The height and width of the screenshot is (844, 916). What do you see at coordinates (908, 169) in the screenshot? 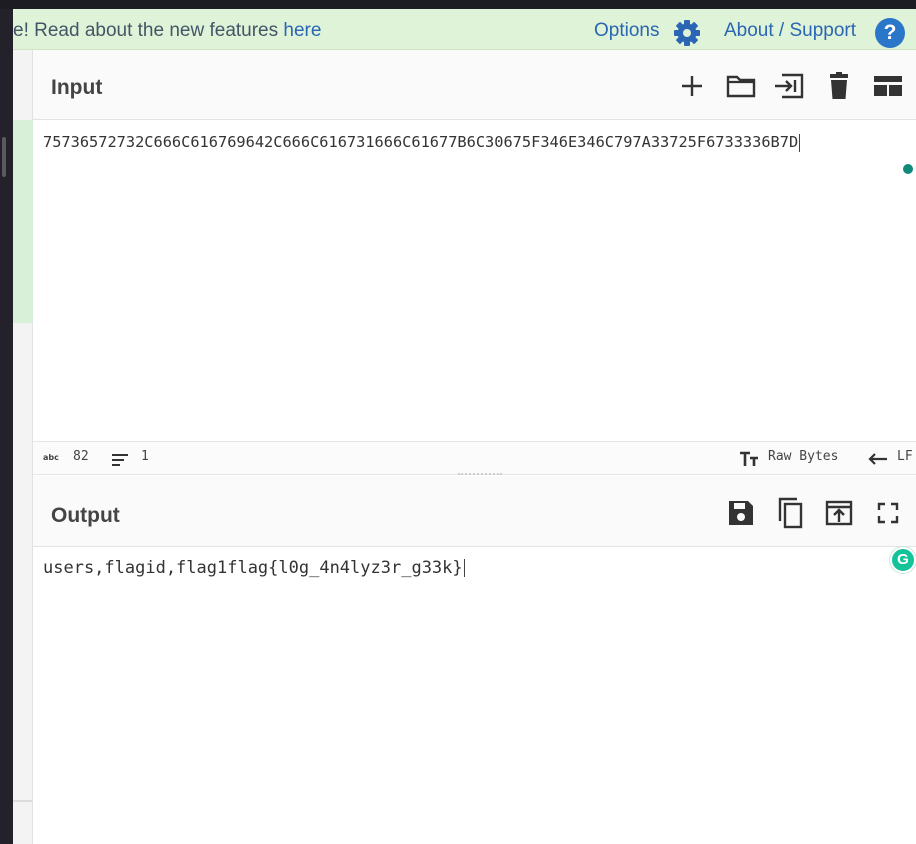
I see `status-dot-icon` at bounding box center [908, 169].